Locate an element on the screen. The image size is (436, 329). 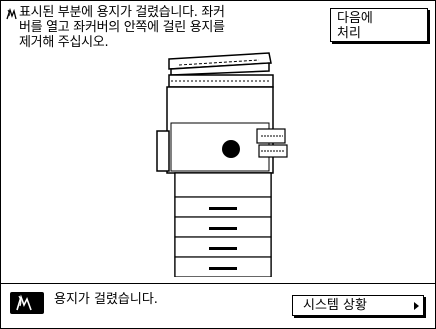
handle-later-button: 다음에 처리 is located at coordinates (379, 25).